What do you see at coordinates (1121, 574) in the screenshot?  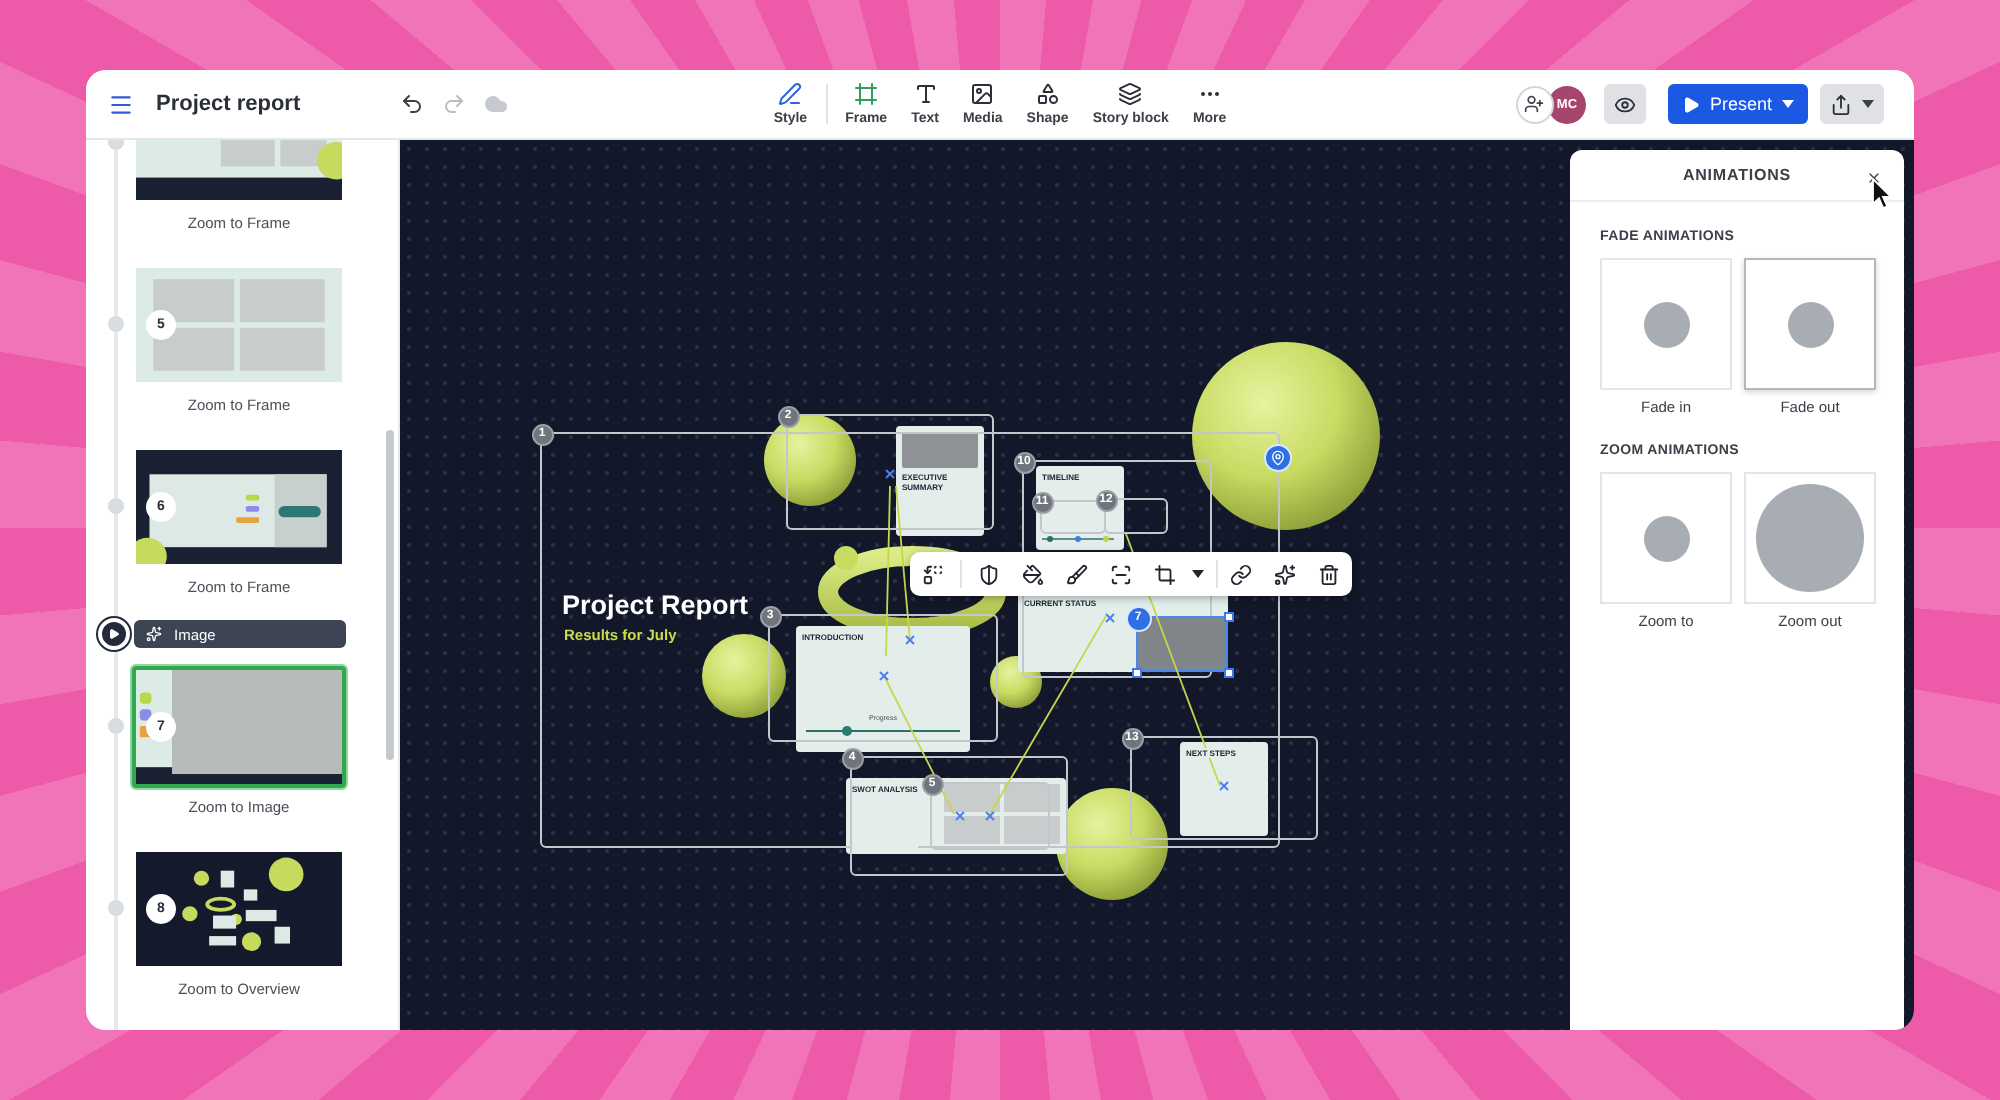 I see `scan-icon` at bounding box center [1121, 574].